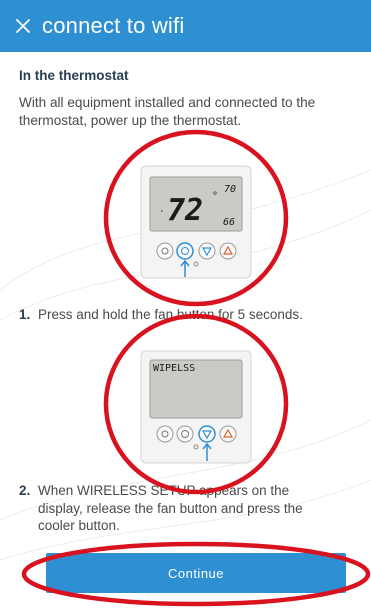 The height and width of the screenshot is (609, 371). I want to click on lcd-setpoint-low: 66, so click(229, 222).